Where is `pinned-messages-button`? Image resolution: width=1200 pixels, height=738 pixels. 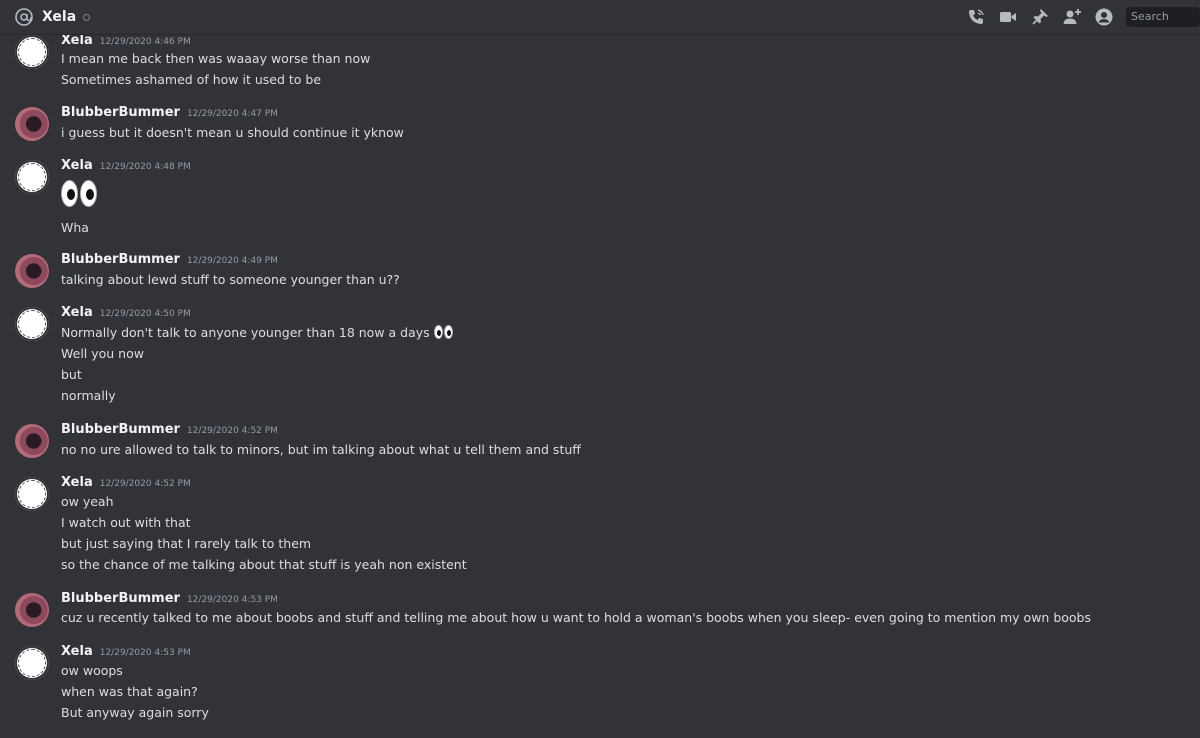
pinned-messages-button is located at coordinates (1040, 17).